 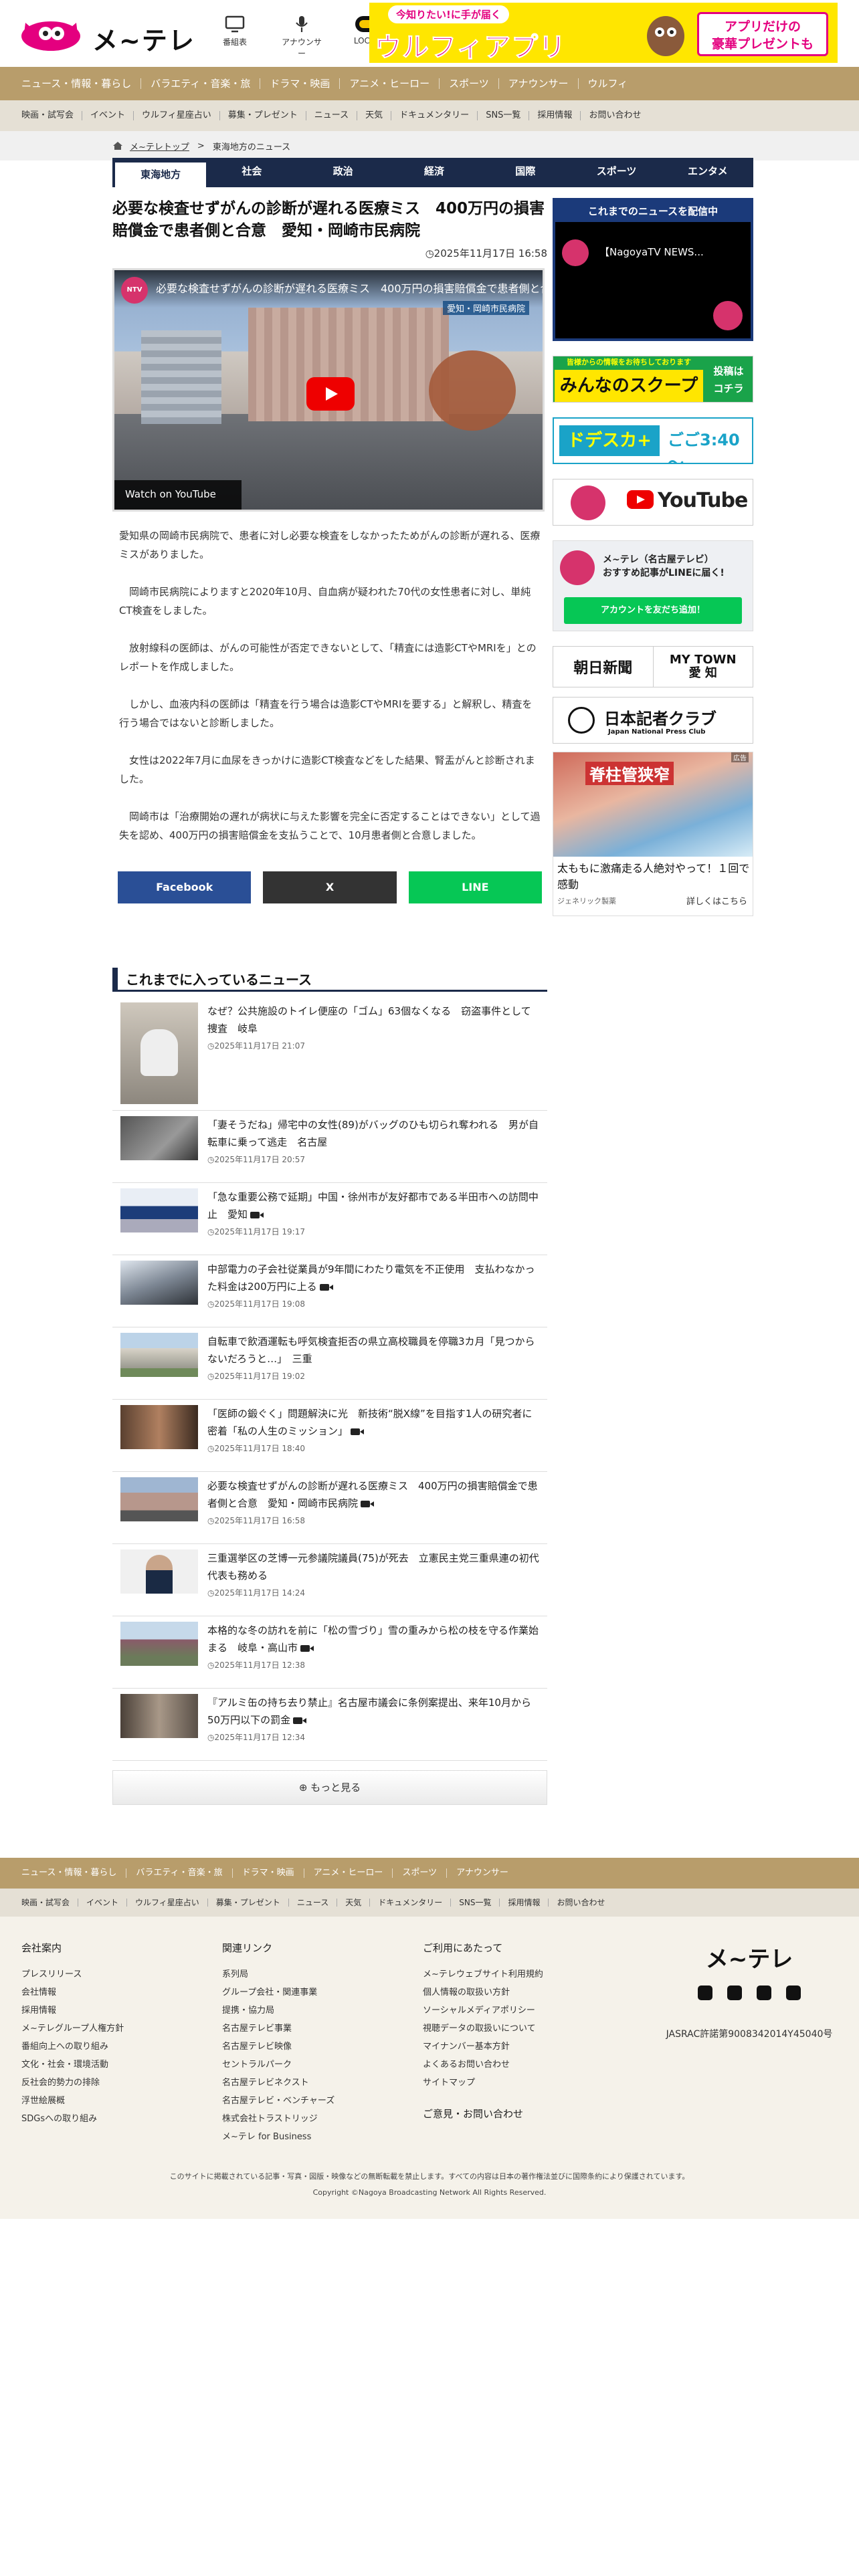 I want to click on dodesuka-banner: ドデスカ+ ごご3:40～, so click(x=653, y=440).